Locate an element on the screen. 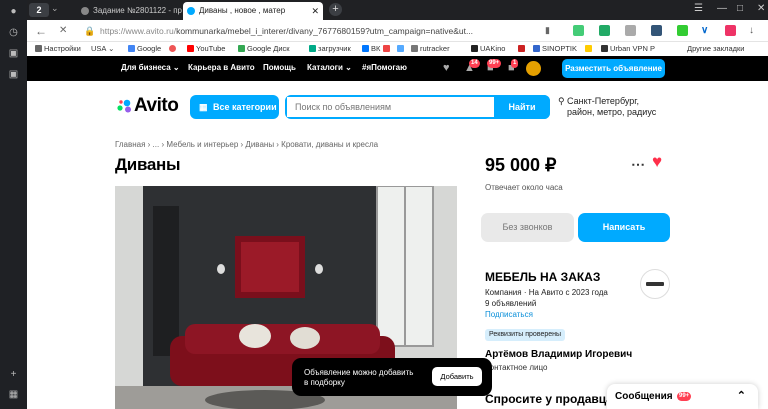 The image size is (768, 409). chevron-up-icon: ⌃ is located at coordinates (741, 396).